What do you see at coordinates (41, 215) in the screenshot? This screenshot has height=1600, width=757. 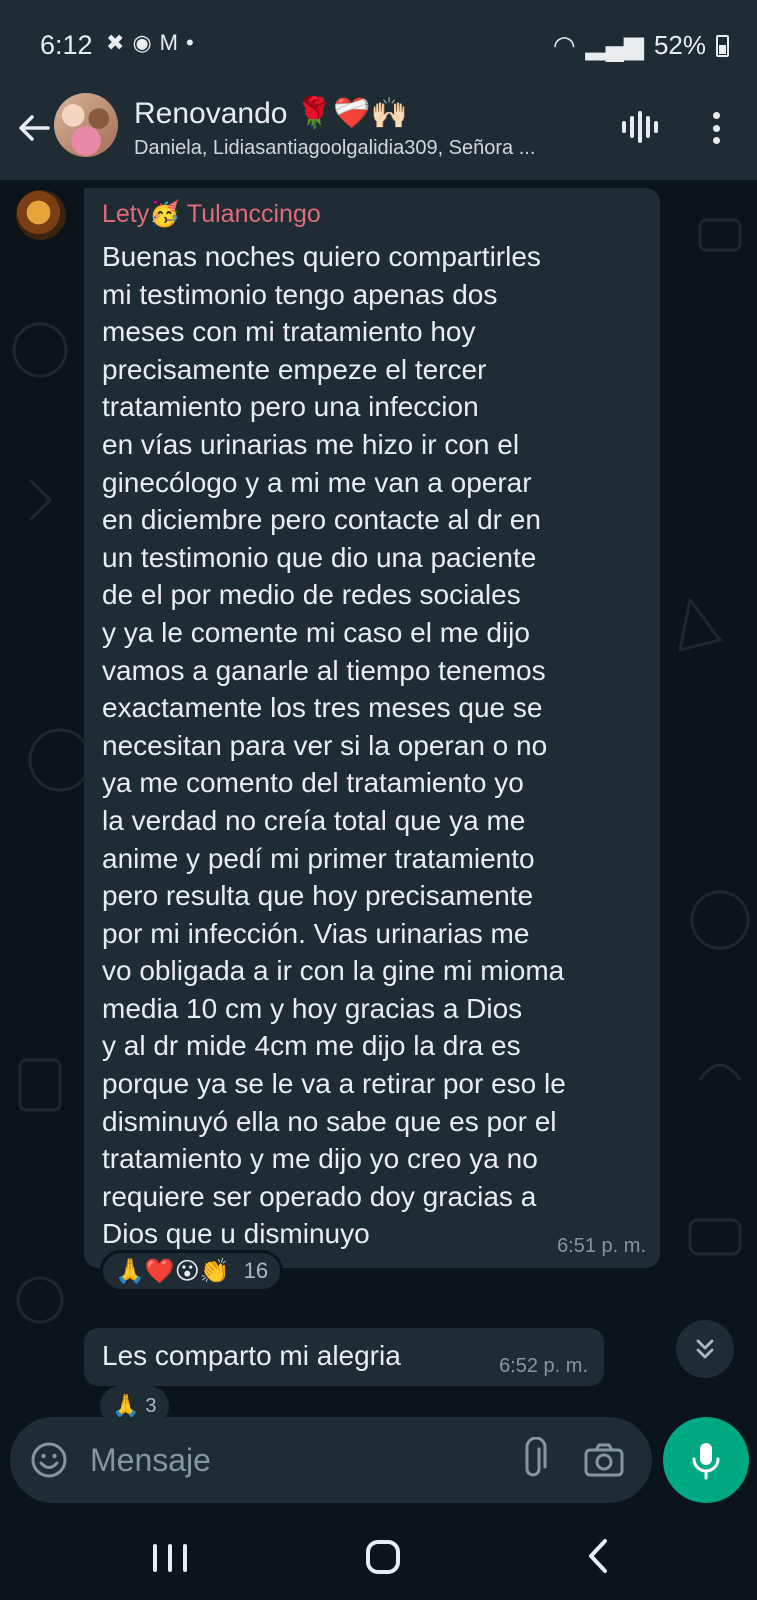 I see `sender-avatar` at bounding box center [41, 215].